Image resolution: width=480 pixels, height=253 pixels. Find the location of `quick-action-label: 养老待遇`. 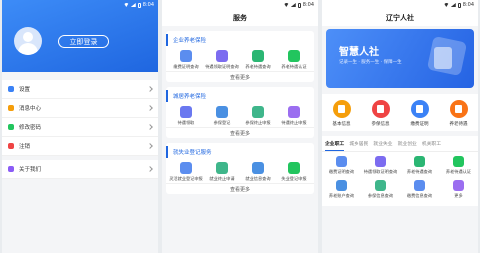

quick-action-label: 养老待遇 is located at coordinates (458, 124).